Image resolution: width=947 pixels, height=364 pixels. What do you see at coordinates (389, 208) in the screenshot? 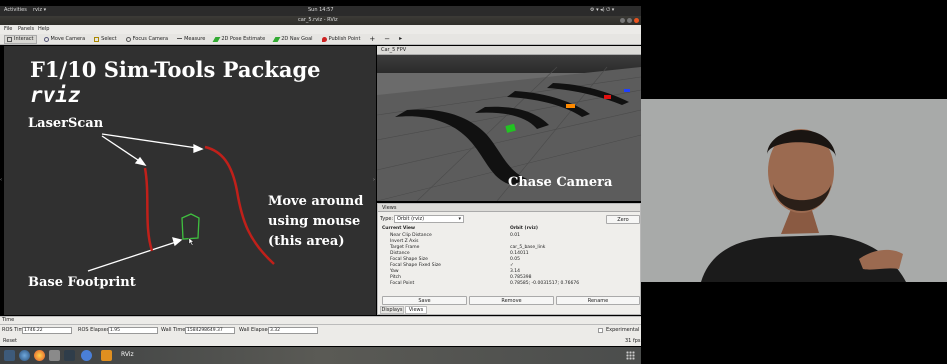
I see `views-panel-title: Views` at bounding box center [389, 208].